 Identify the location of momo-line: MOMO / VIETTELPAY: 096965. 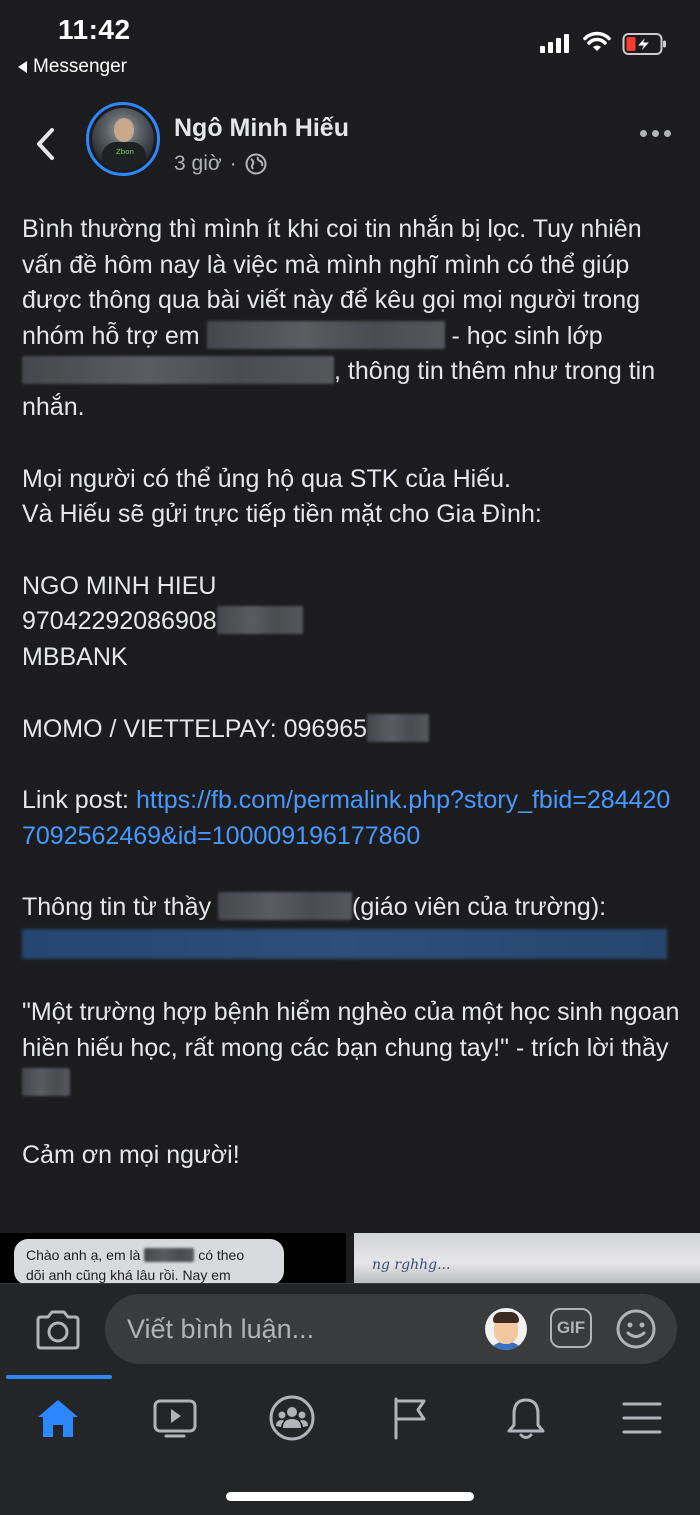
(352, 730).